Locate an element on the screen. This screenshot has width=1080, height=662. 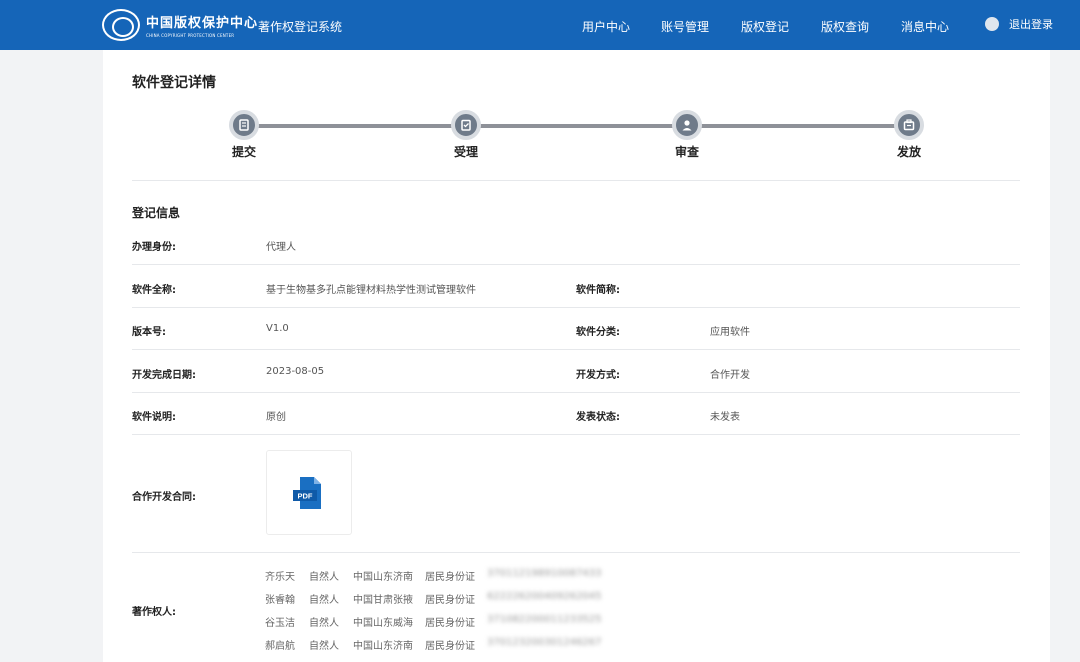
nav-copyright-registration: 版权登记 is located at coordinates (765, 26).